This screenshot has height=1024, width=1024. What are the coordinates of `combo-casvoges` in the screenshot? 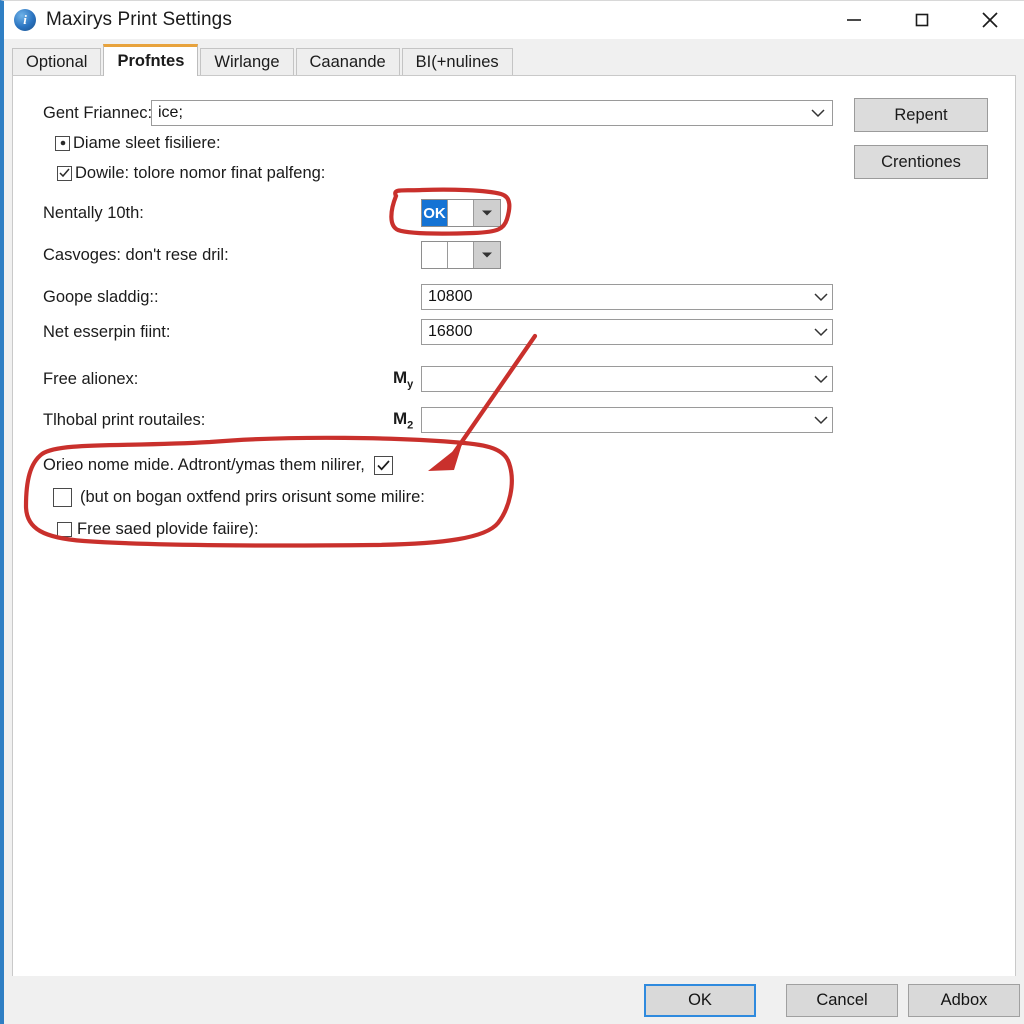 It's located at (461, 255).